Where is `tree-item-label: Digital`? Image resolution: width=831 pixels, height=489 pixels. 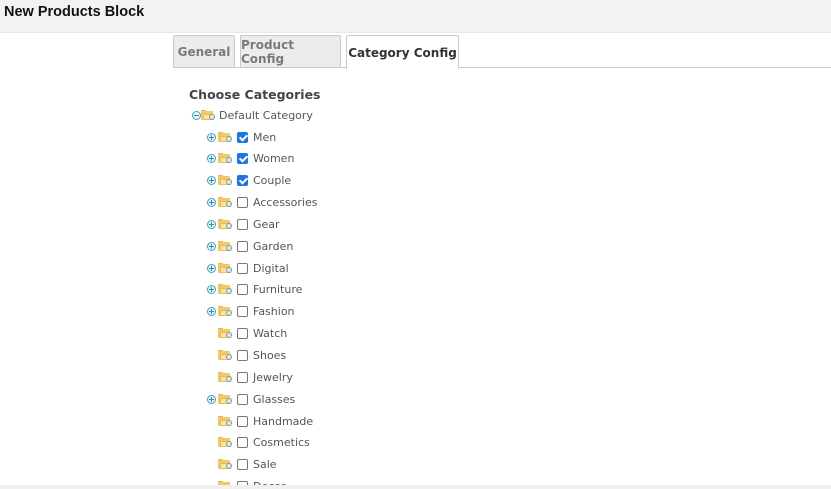 tree-item-label: Digital is located at coordinates (271, 268).